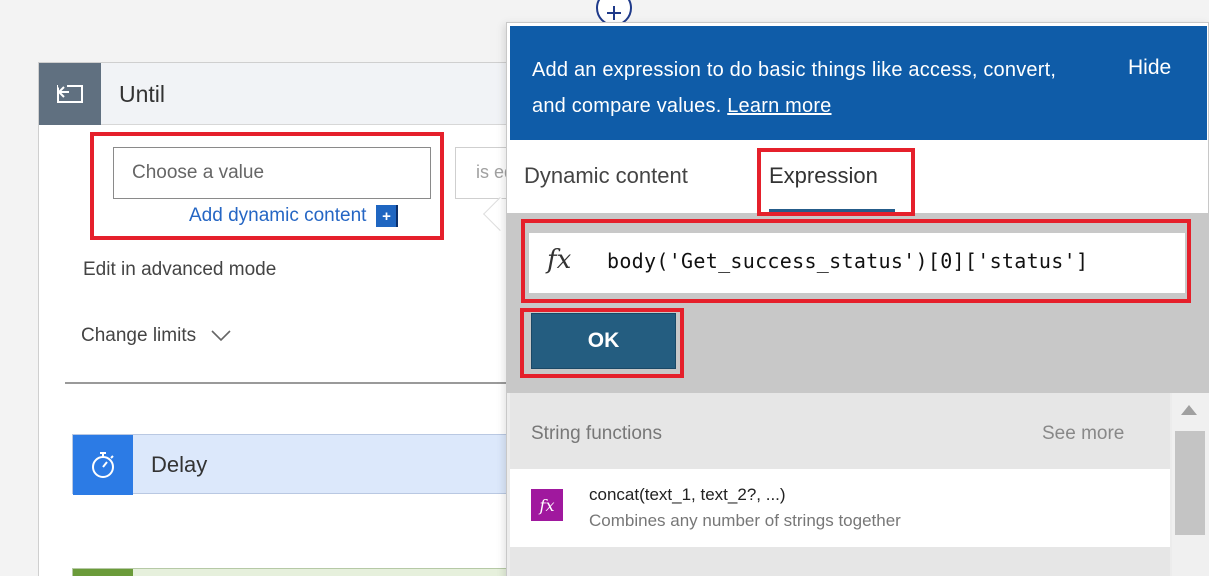 Image resolution: width=1209 pixels, height=576 pixels. Describe the element at coordinates (179, 270) in the screenshot. I see `edit-advanced-mode-link: Edit in advanced mode` at that location.